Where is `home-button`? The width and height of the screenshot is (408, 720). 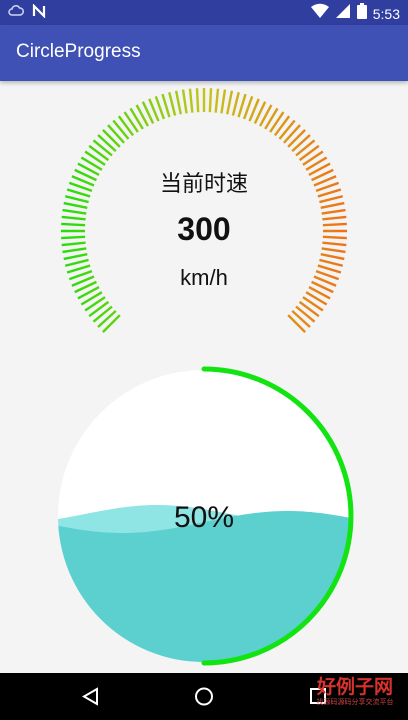 home-button is located at coordinates (204, 696).